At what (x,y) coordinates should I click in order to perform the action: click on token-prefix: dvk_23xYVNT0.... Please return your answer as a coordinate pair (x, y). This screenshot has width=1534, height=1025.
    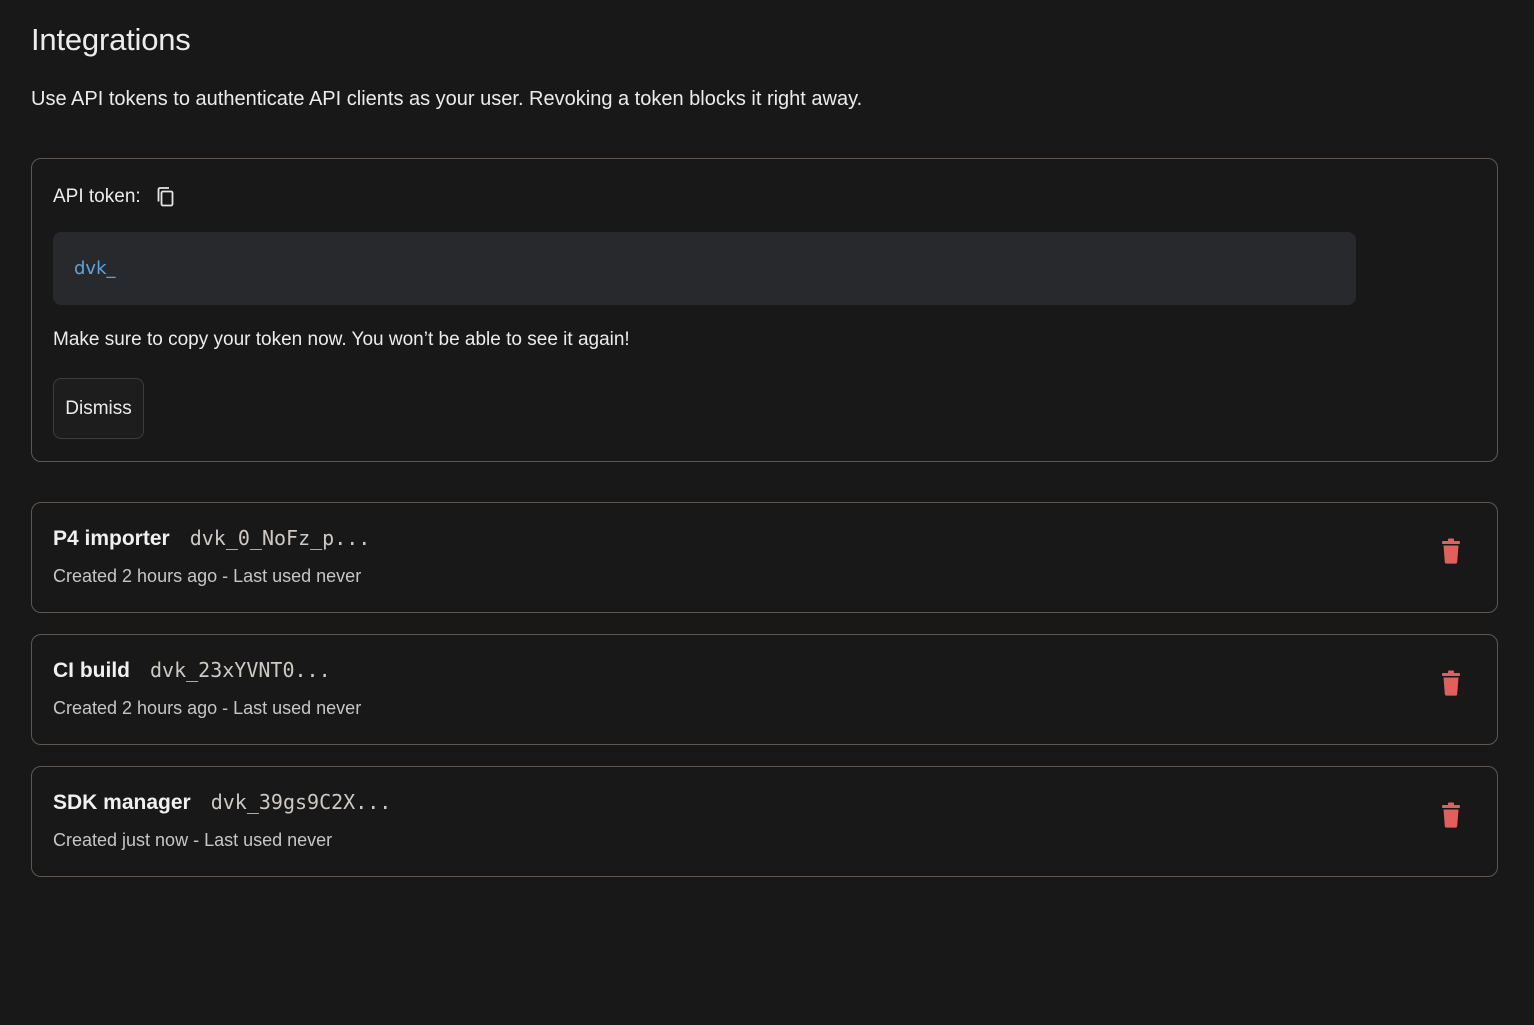
    Looking at the image, I should click on (240, 670).